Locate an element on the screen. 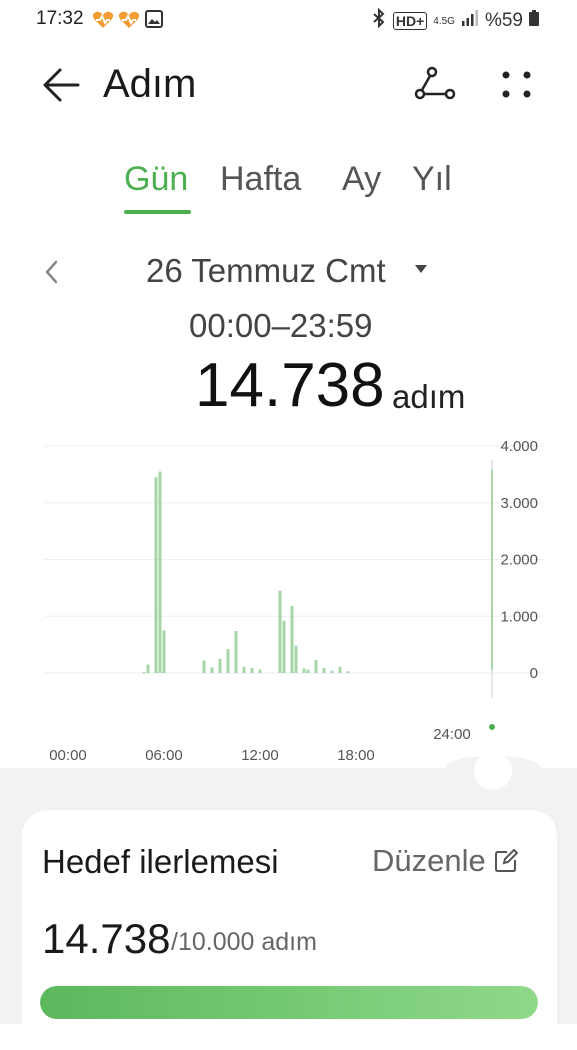 The image size is (577, 1050). goal-progress-fill is located at coordinates (289, 1002).